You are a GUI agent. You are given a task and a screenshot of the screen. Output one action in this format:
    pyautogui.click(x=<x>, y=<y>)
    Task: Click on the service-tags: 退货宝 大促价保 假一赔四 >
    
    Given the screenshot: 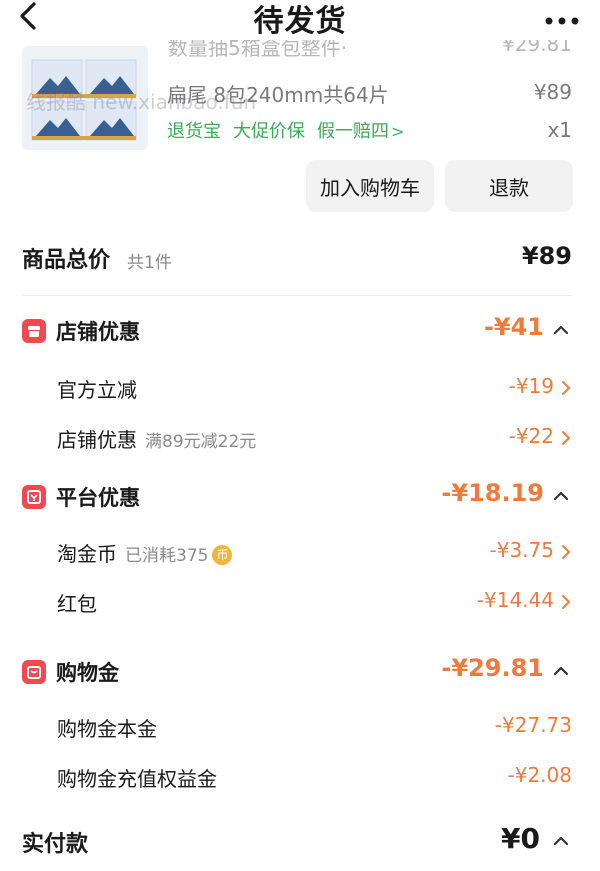 What is the action you would take?
    pyautogui.click(x=285, y=130)
    